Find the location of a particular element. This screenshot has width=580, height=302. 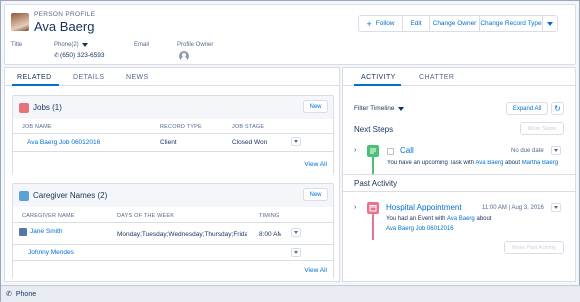

tab-related: RELATED is located at coordinates (34, 77).